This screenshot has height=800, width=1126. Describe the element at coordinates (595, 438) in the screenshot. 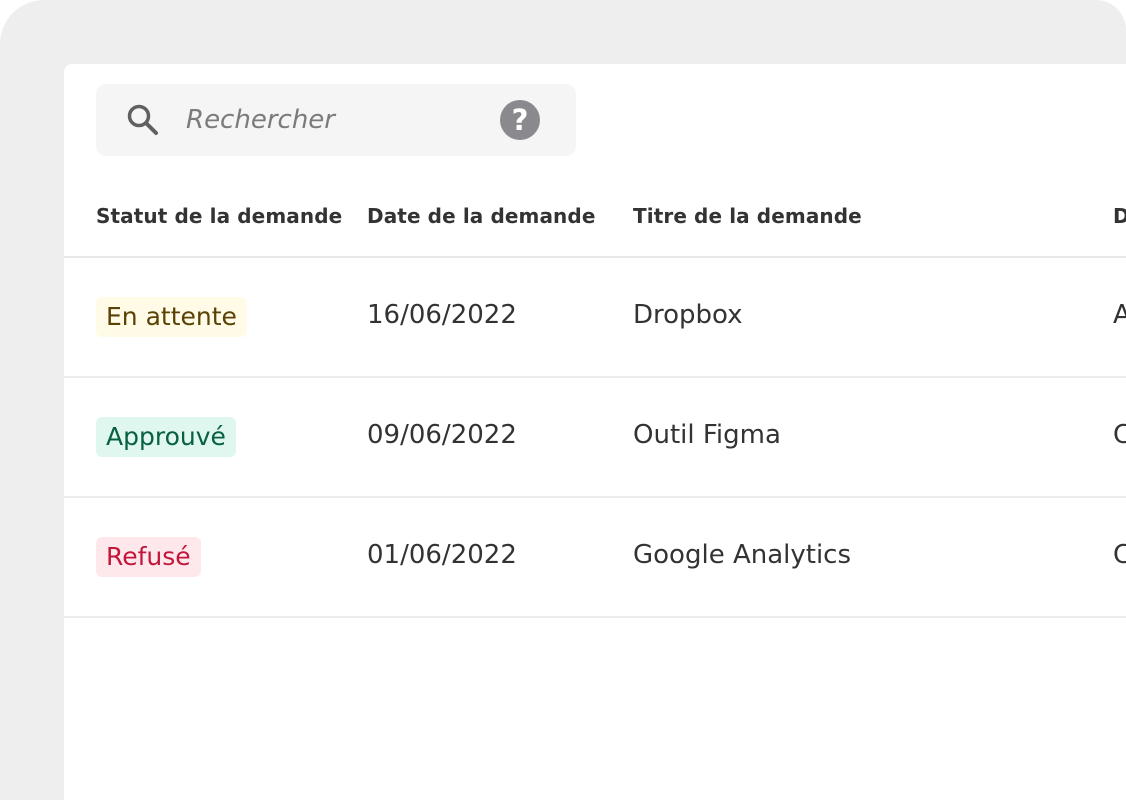

I see `table-row: Approuvé 09/06/2022 Outil Figma C` at that location.